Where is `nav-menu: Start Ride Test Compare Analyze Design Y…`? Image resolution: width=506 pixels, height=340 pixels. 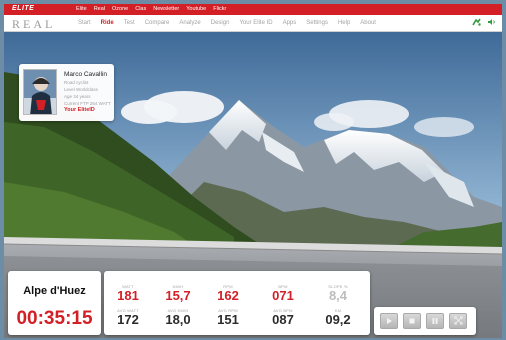 nav-menu: Start Ride Test Compare Analyze Design Y… is located at coordinates (227, 23).